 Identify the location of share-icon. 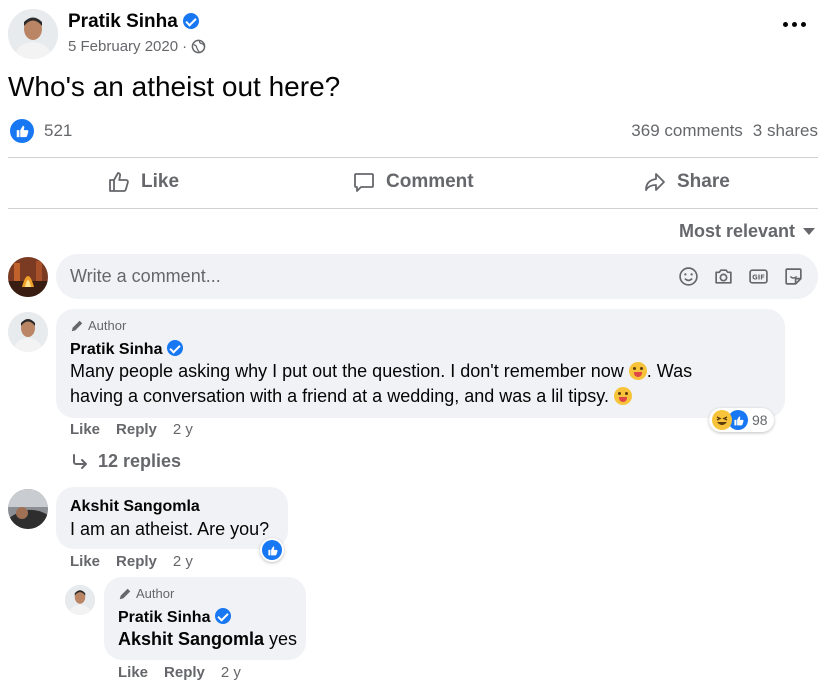
(655, 182).